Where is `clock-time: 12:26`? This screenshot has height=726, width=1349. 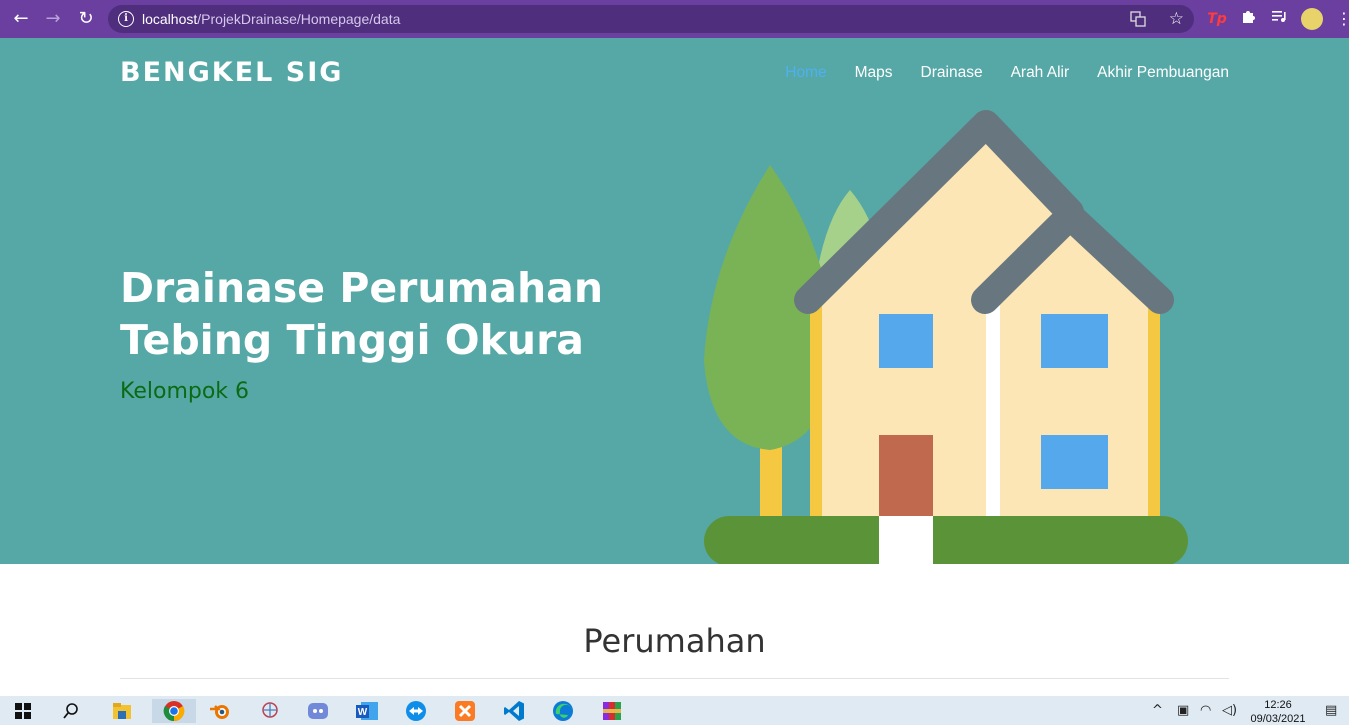 clock-time: 12:26 is located at coordinates (1278, 705).